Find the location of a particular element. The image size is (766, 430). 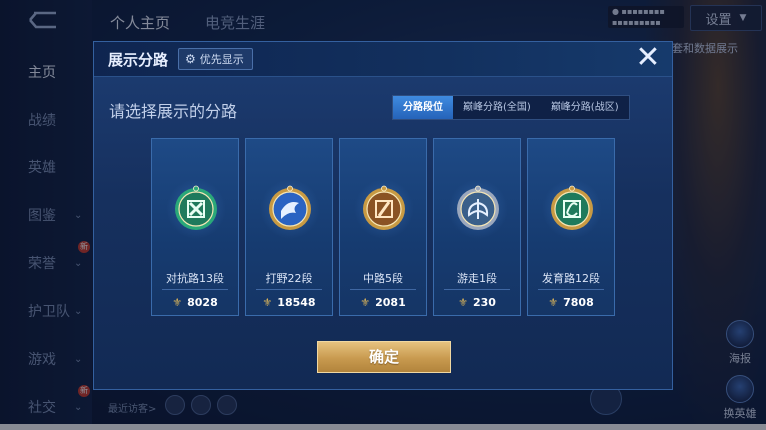

lane-type-segmented-control: 分路段位 巅峰分路(全国) 巅峰分路(战区) is located at coordinates (511, 107).